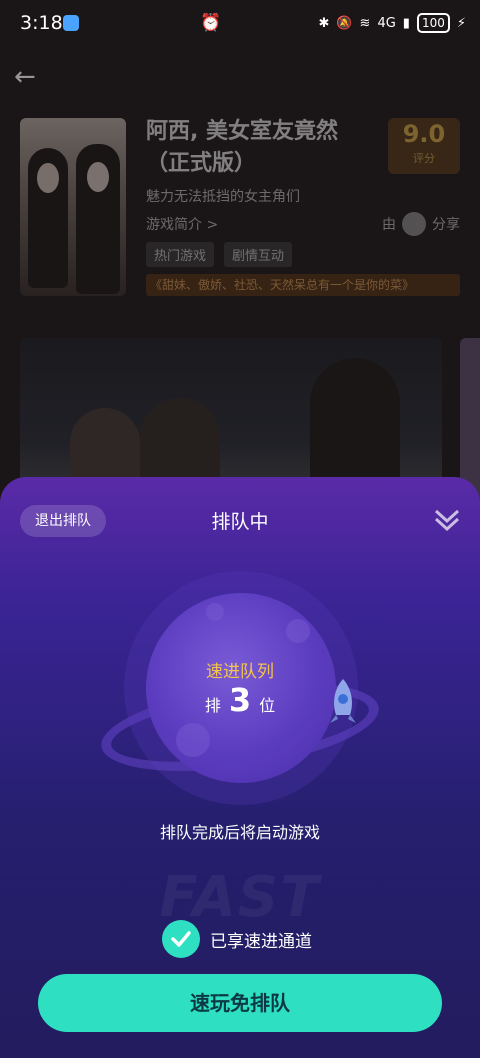 The image size is (480, 1058). What do you see at coordinates (242, 147) in the screenshot?
I see `game-title: 阿西, 美女室友竟然（正式版）` at bounding box center [242, 147].